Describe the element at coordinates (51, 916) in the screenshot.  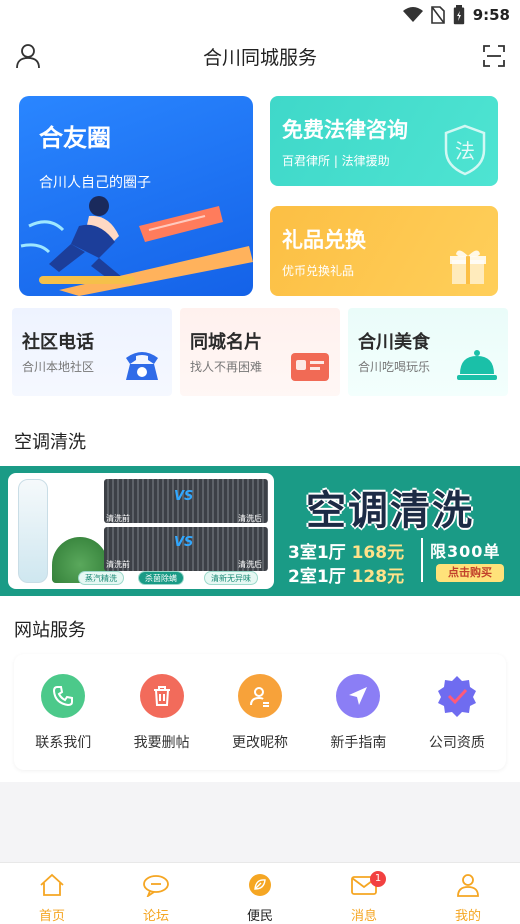
I see `tab-label: 首页` at that location.